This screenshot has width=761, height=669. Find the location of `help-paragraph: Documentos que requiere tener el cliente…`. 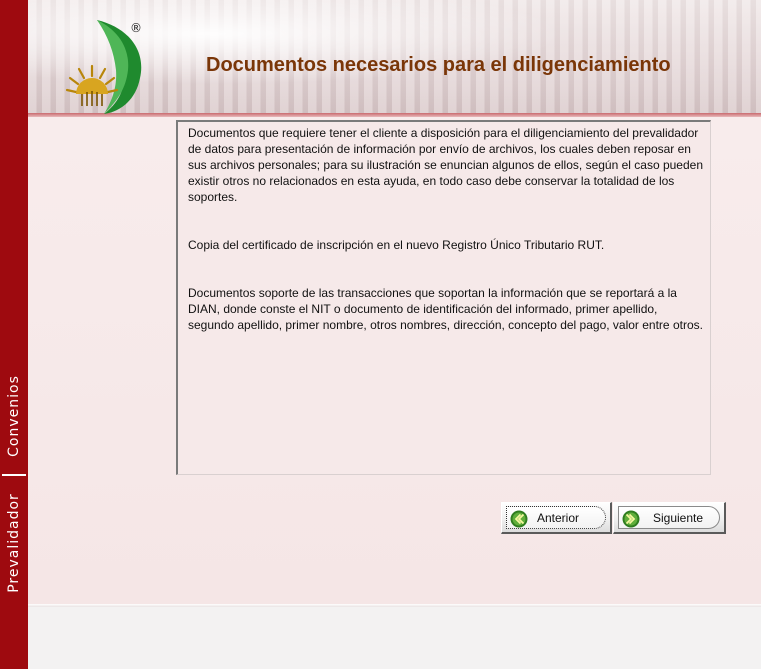

help-paragraph: Documentos que requiere tener el cliente… is located at coordinates (445, 165).